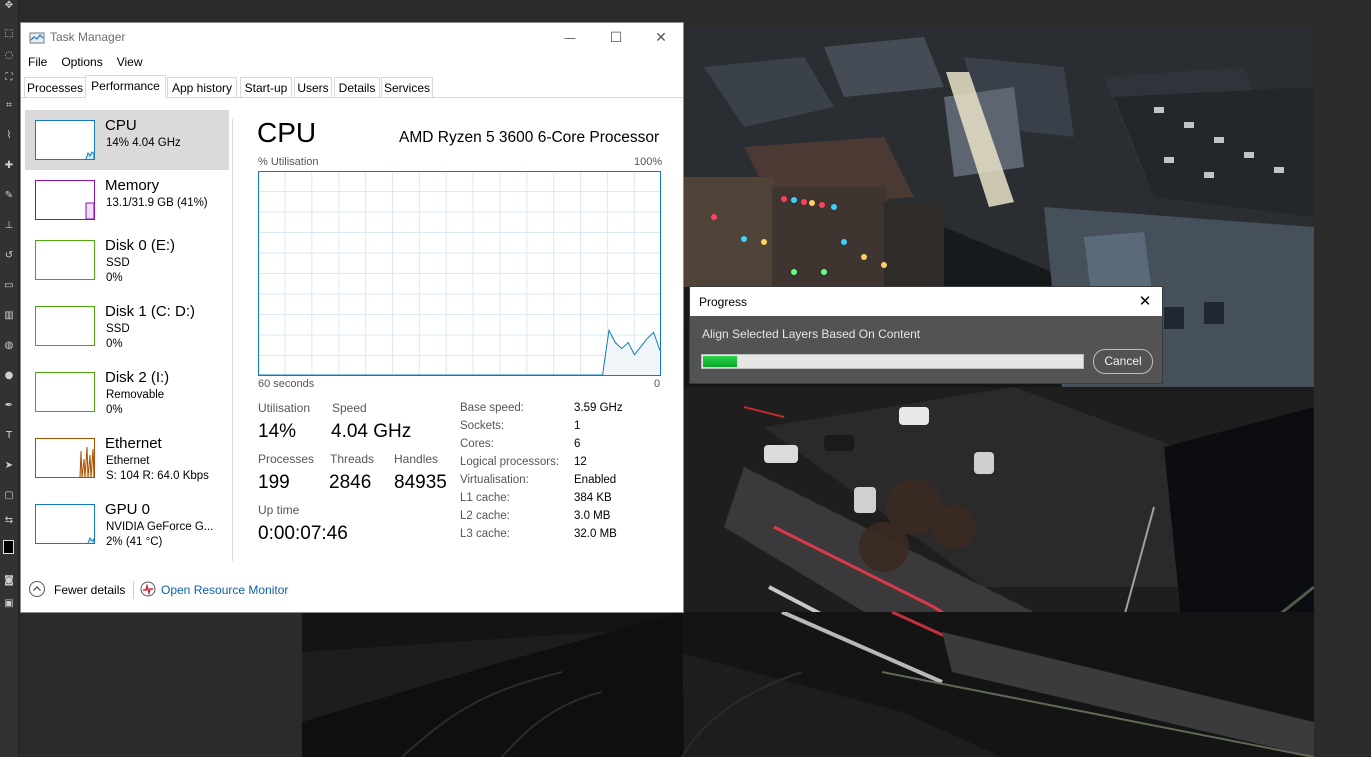  What do you see at coordinates (55, 87) in the screenshot?
I see `tab-processes: Processes` at bounding box center [55, 87].